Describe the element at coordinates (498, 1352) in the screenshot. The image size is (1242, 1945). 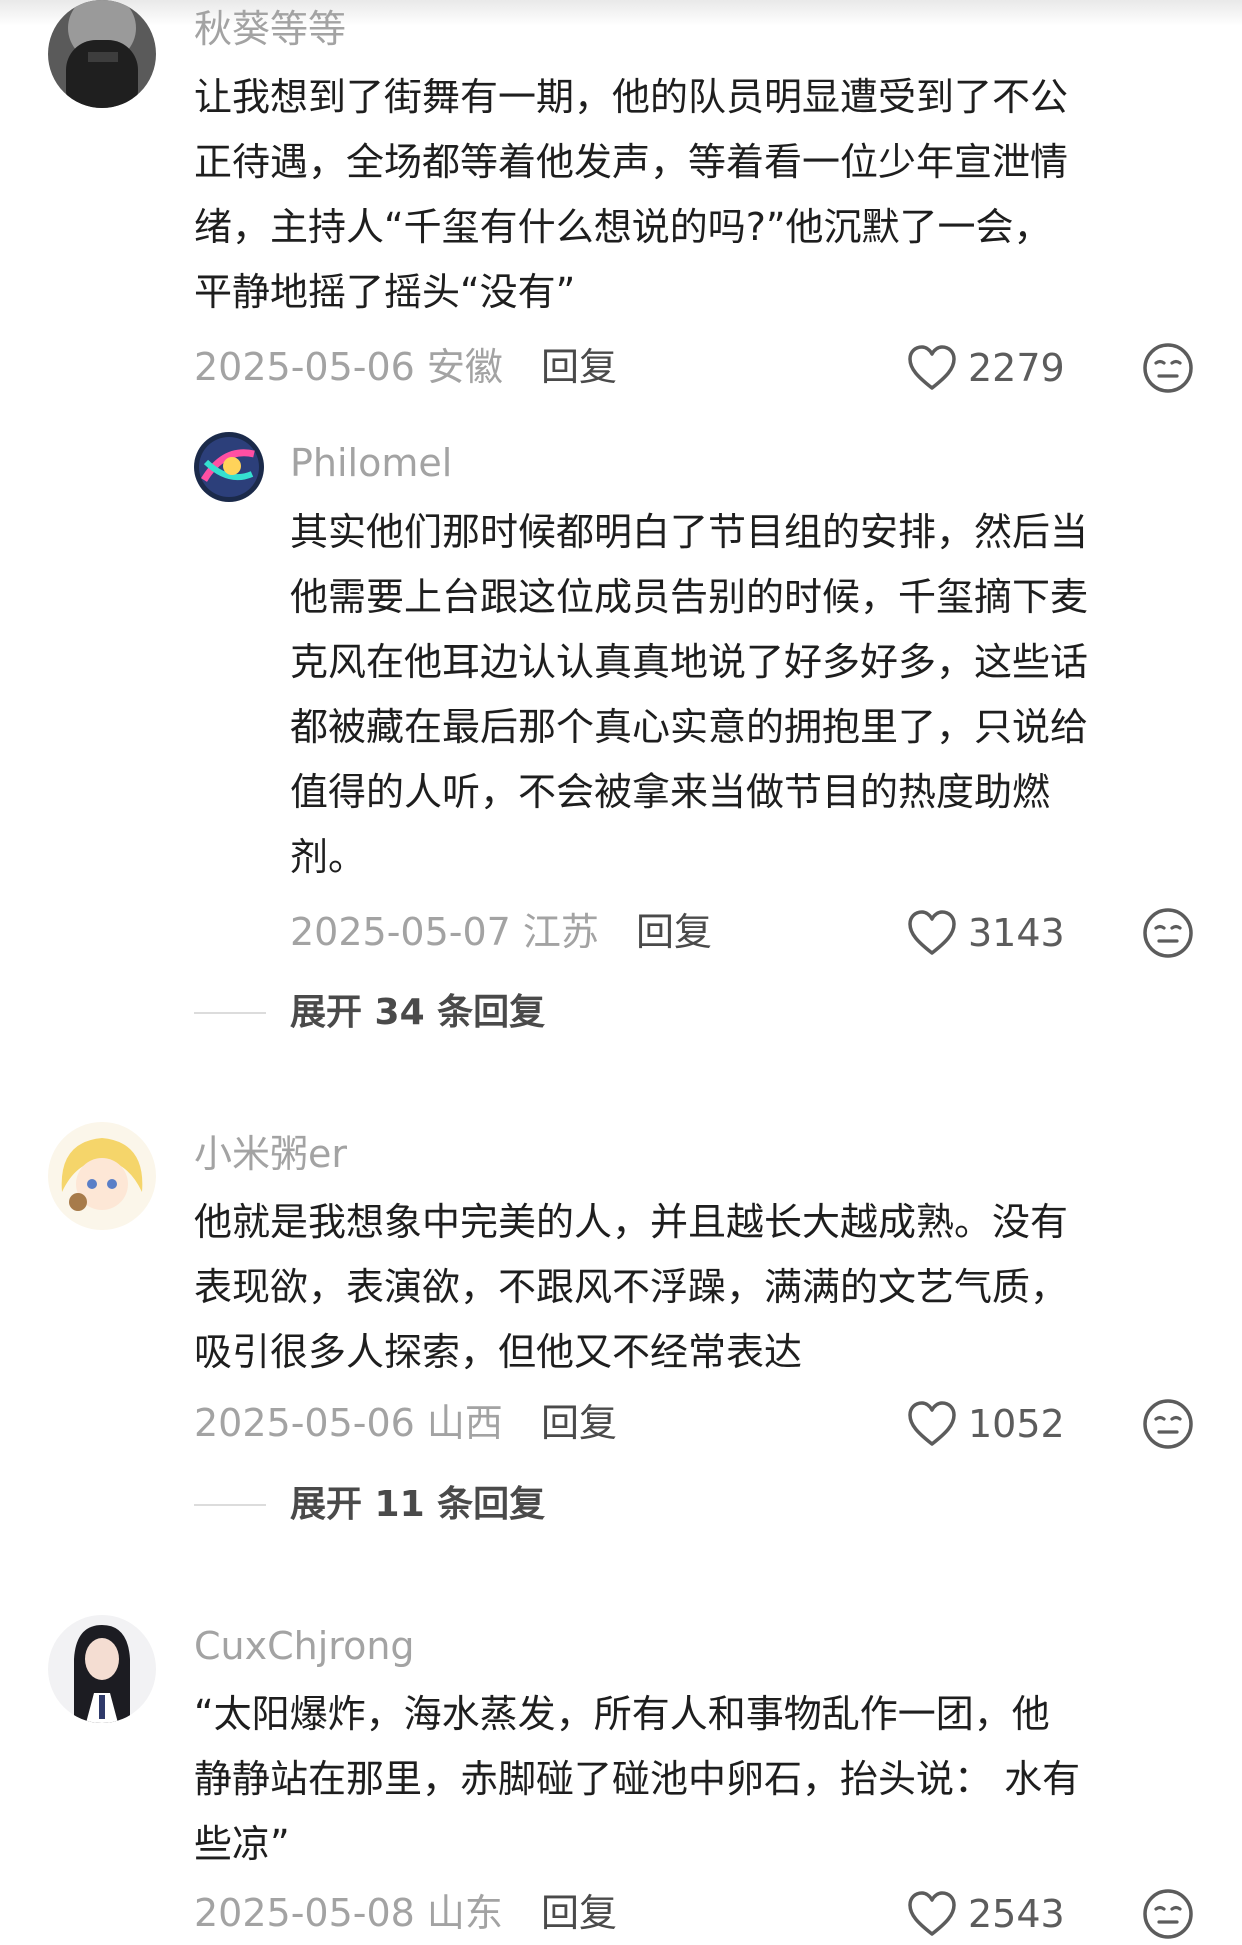
I see `comment-text-line: 吸引很多人探索，但他又不经常表达` at that location.